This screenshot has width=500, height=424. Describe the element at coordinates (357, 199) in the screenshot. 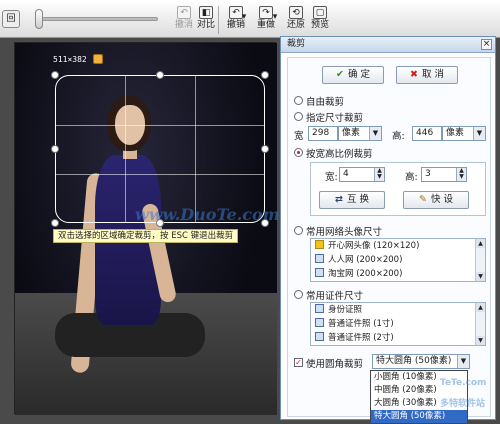

I see `swap-label: 互 换` at that location.